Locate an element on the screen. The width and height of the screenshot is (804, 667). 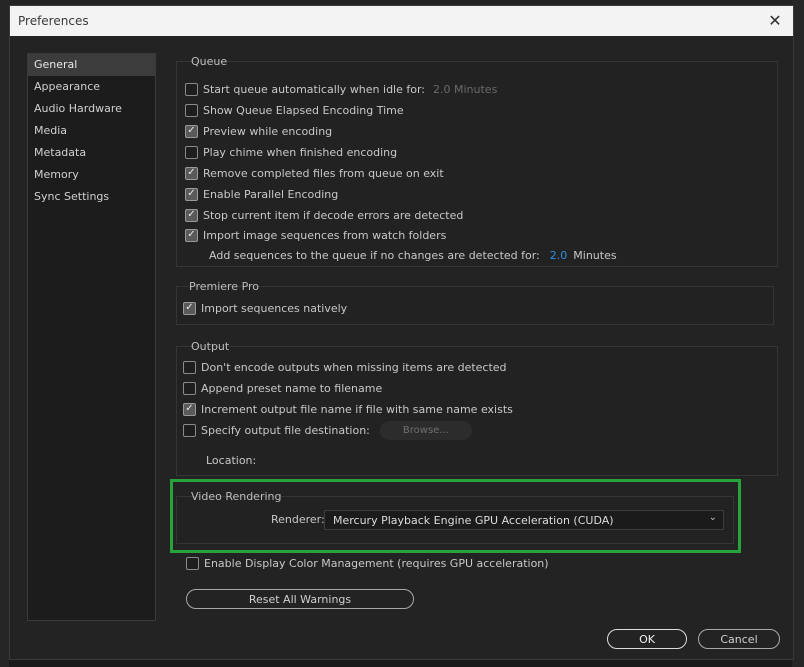
location-label: Location: is located at coordinates (231, 460).